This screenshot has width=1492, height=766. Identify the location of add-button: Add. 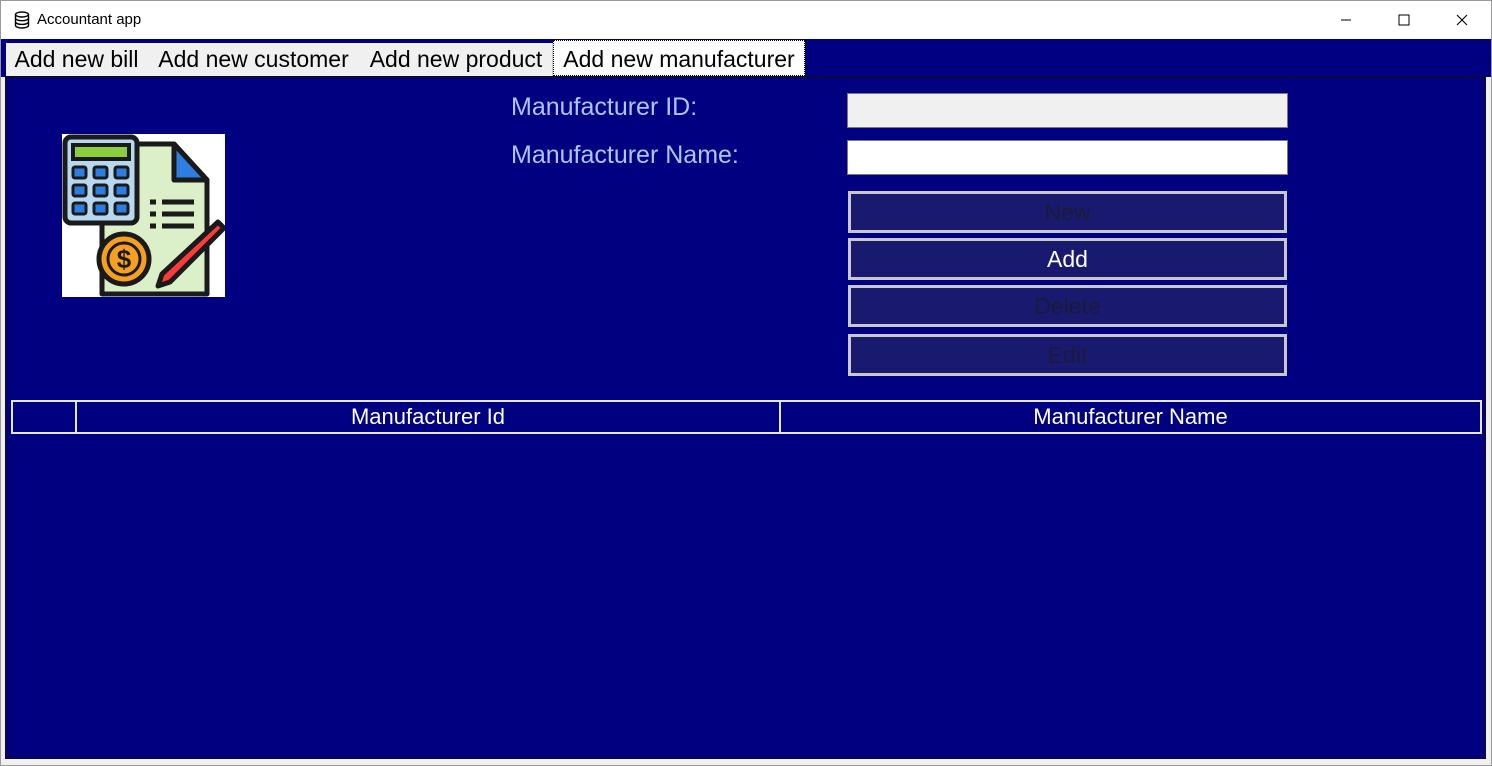
(1067, 259).